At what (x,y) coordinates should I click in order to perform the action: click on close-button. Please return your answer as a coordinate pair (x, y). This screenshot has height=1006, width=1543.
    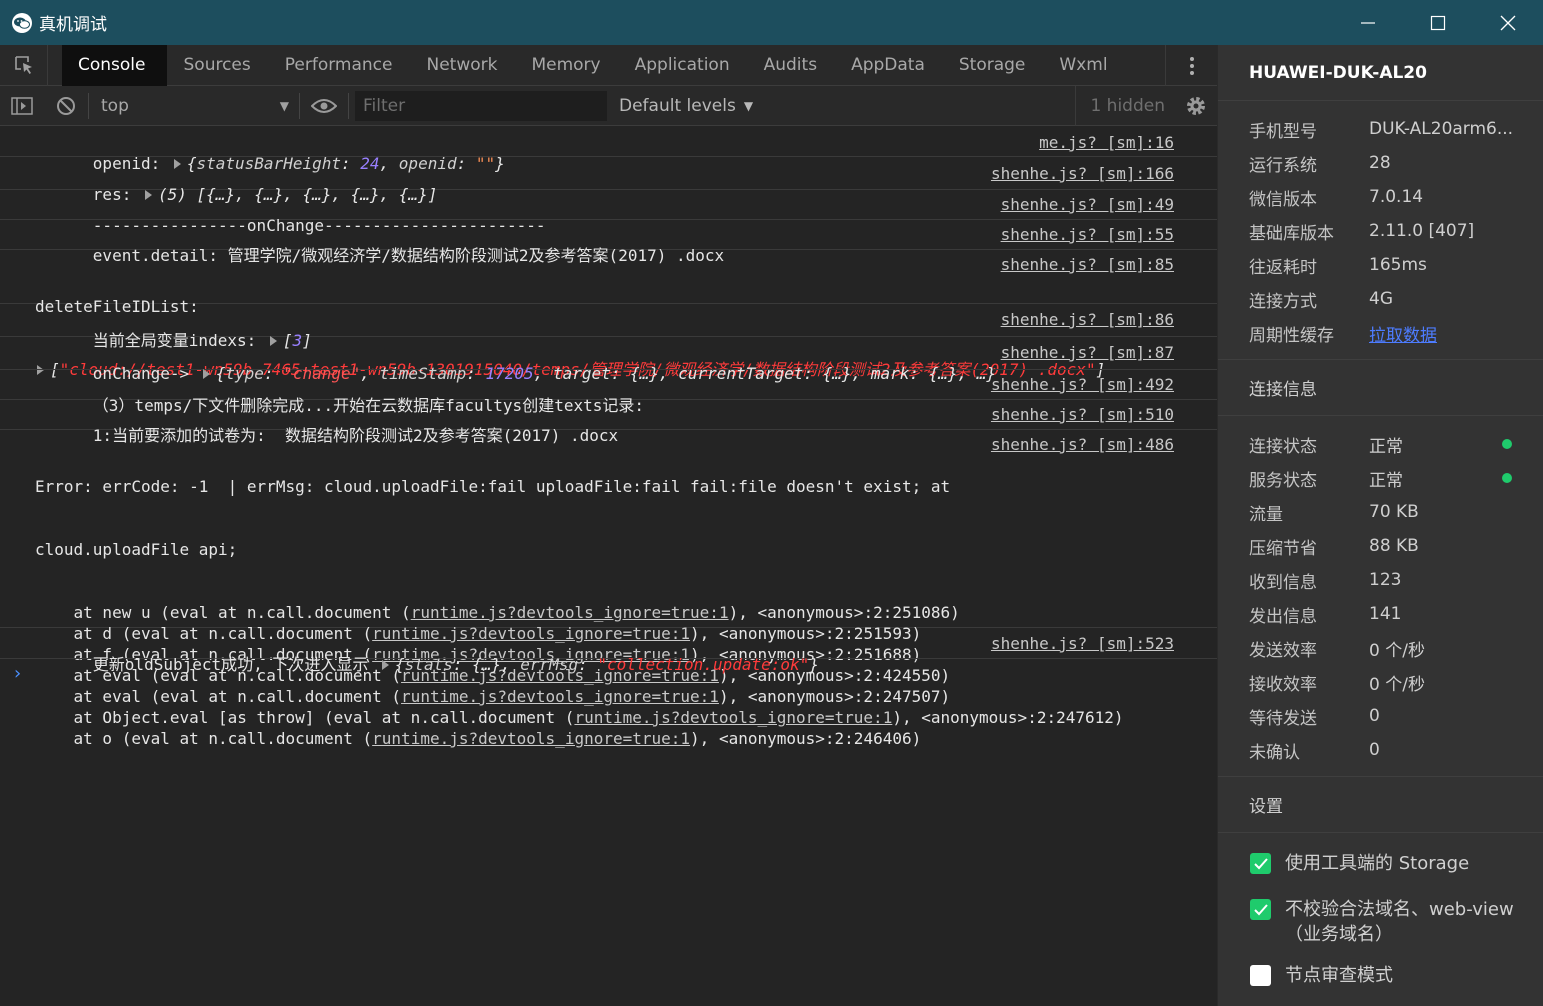
    Looking at the image, I should click on (1508, 22).